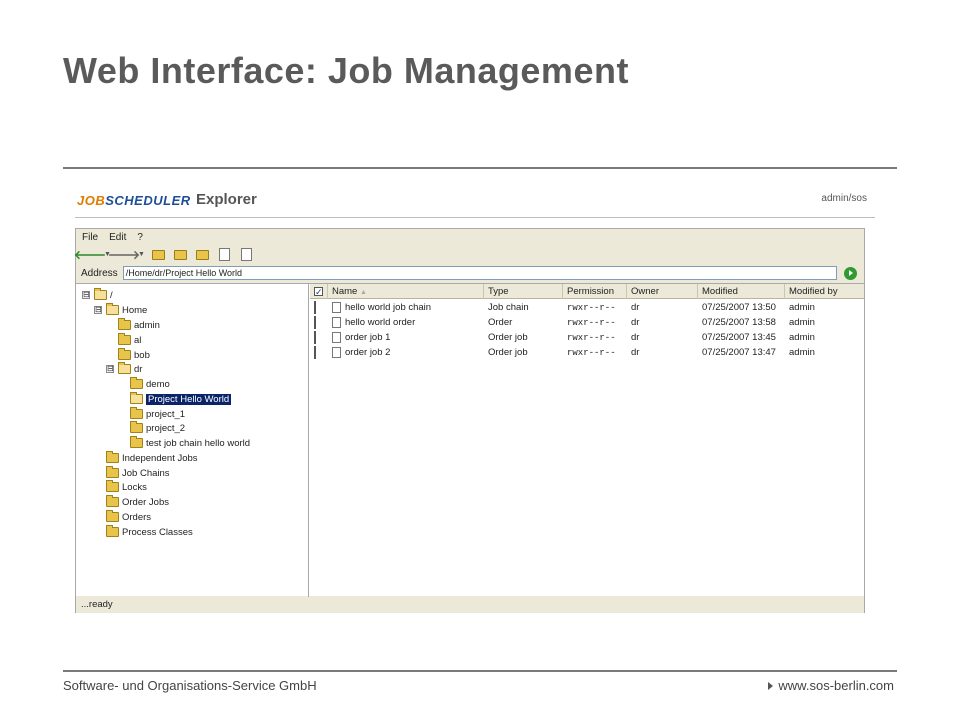  What do you see at coordinates (469, 254) in the screenshot?
I see `toolbar: 🡐 ▼ 🡒 ▼` at bounding box center [469, 254].